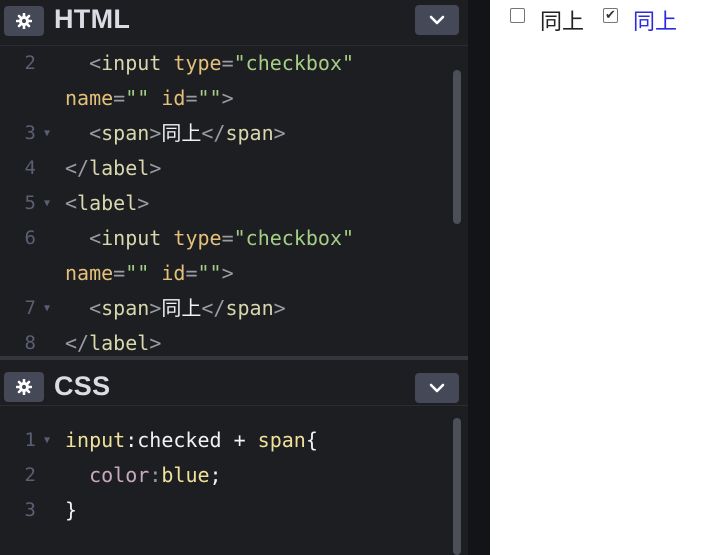 The image size is (702, 555). I want to click on line-number: 8, so click(30, 343).